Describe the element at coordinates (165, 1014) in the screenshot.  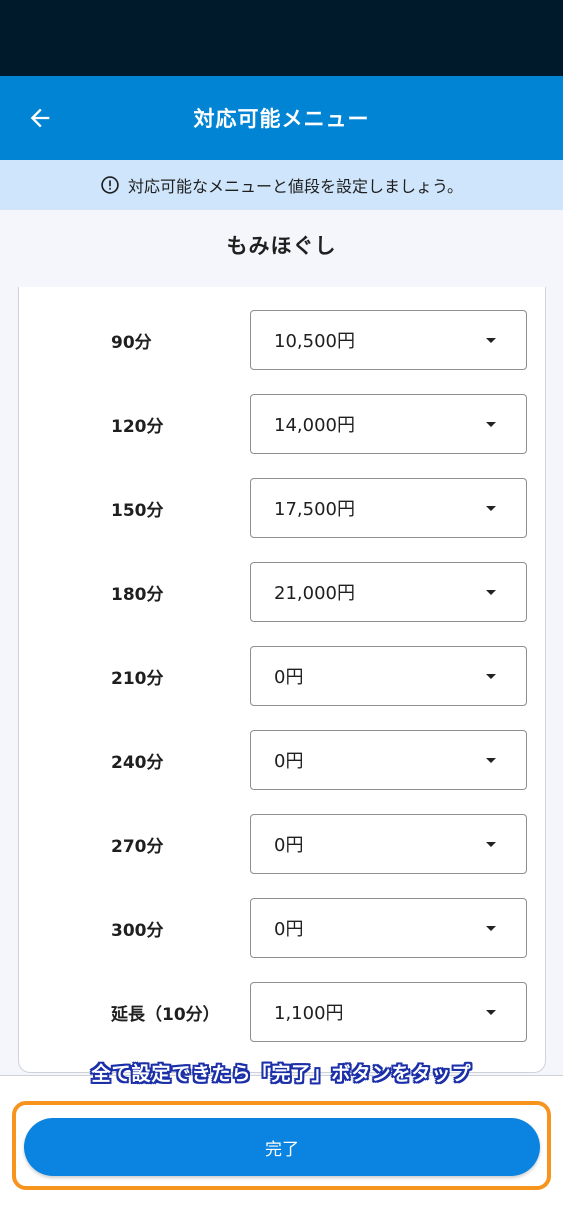
I see `menu-row-label: 延長（10分）` at that location.